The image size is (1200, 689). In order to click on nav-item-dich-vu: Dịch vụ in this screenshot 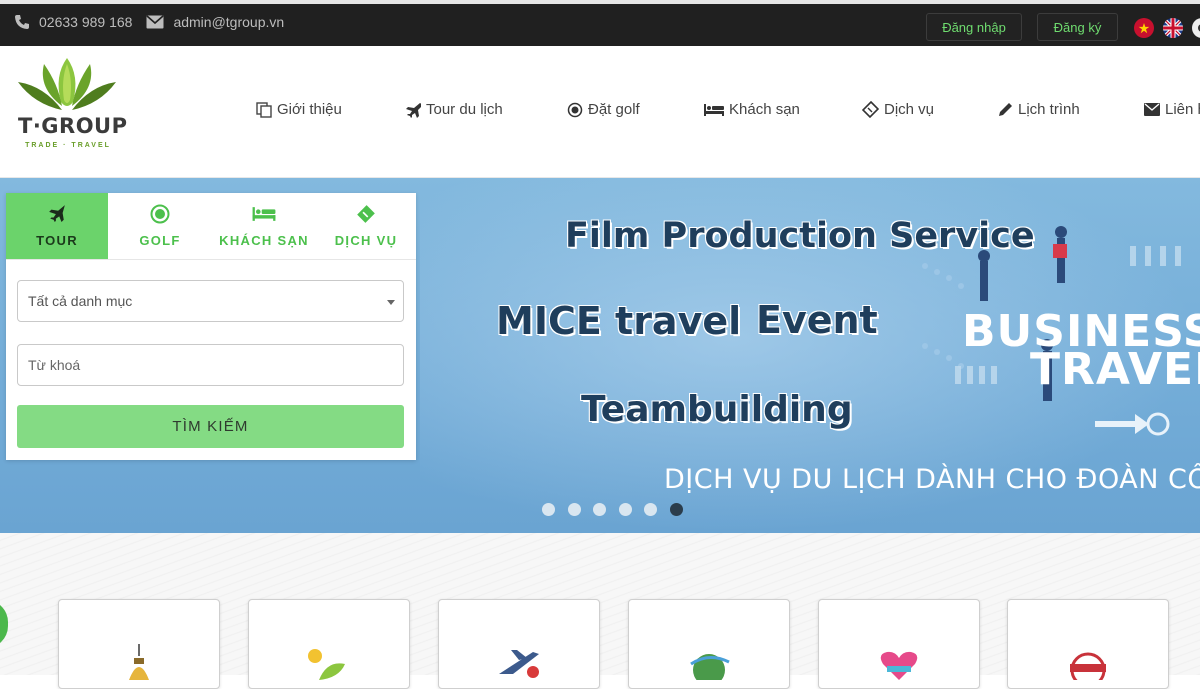, I will do `click(898, 109)`.